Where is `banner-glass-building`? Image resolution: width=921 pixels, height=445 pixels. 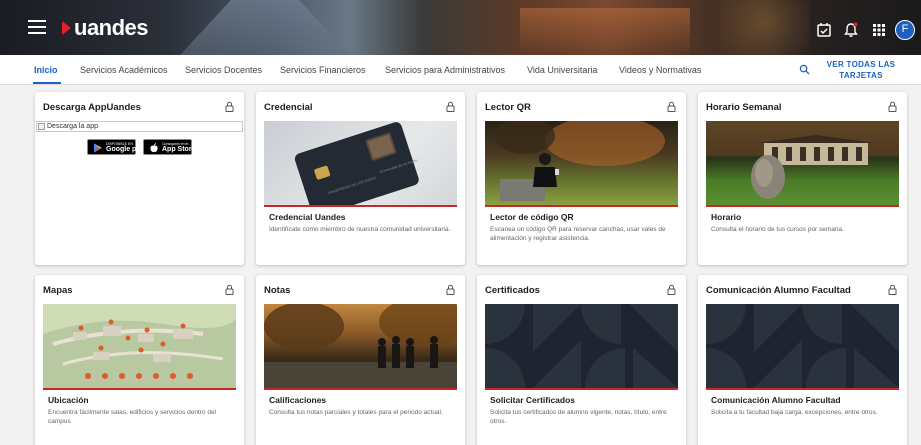
banner-glass-building is located at coordinates (265, 27).